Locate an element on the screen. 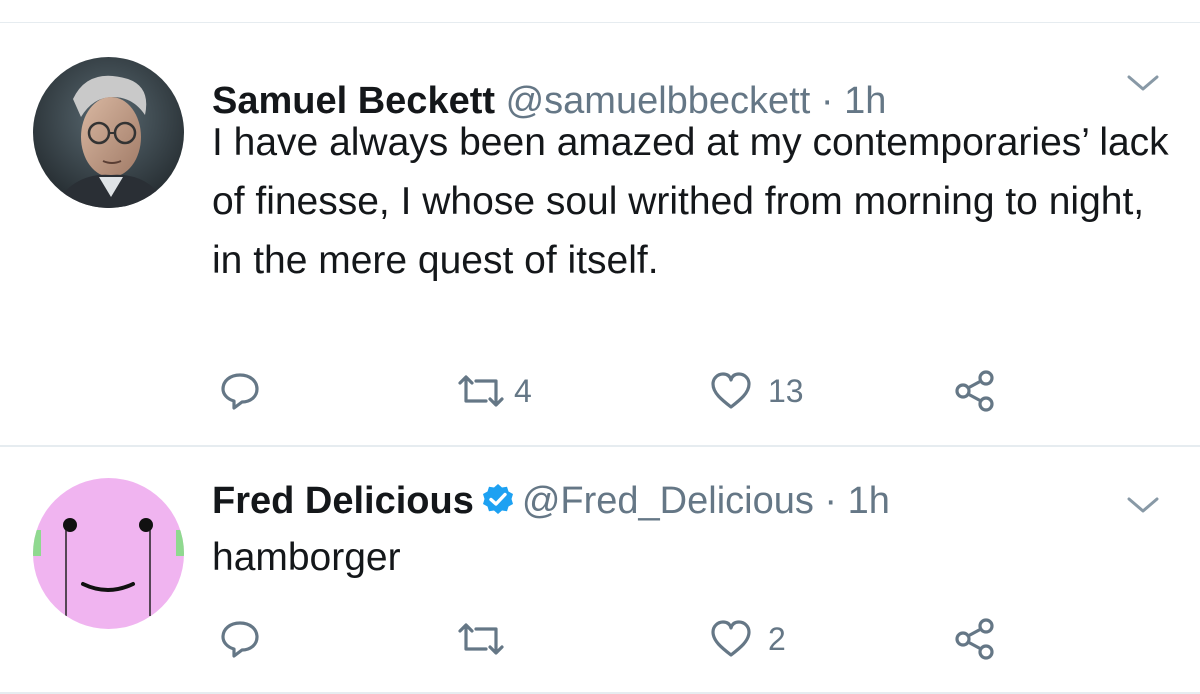 The height and width of the screenshot is (694, 1200). tweet-header: Fred Delicious @Fred_Delicious · 1h is located at coordinates (551, 501).